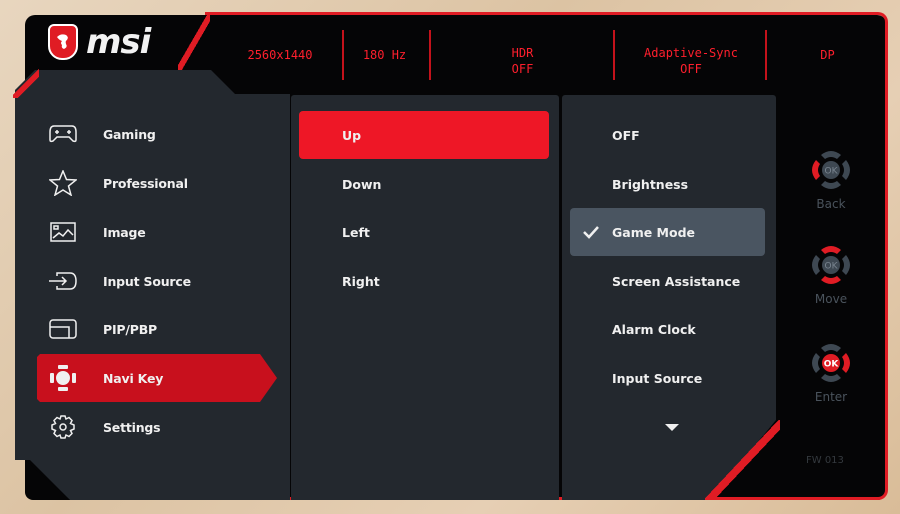 The image size is (900, 514). What do you see at coordinates (742, 460) in the screenshot?
I see `options-red-slash` at bounding box center [742, 460].